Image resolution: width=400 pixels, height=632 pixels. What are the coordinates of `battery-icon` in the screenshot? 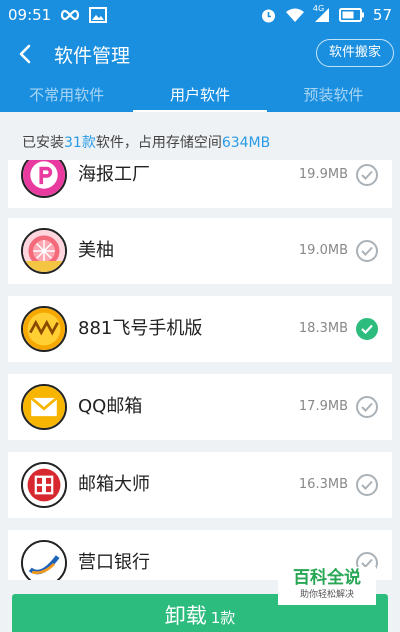 It's located at (351, 15).